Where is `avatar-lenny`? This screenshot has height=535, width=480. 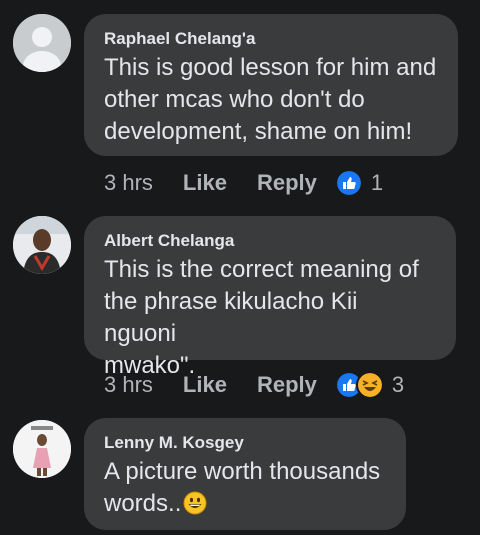
avatar-lenny is located at coordinates (42, 449).